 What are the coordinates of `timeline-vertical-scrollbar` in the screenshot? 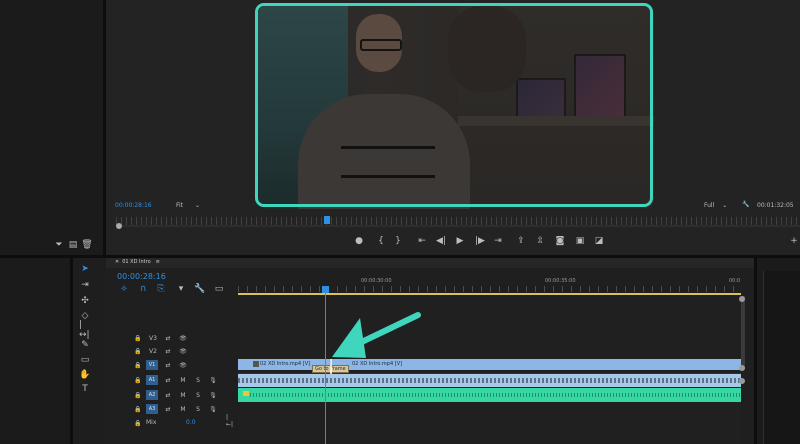 It's located at (743, 333).